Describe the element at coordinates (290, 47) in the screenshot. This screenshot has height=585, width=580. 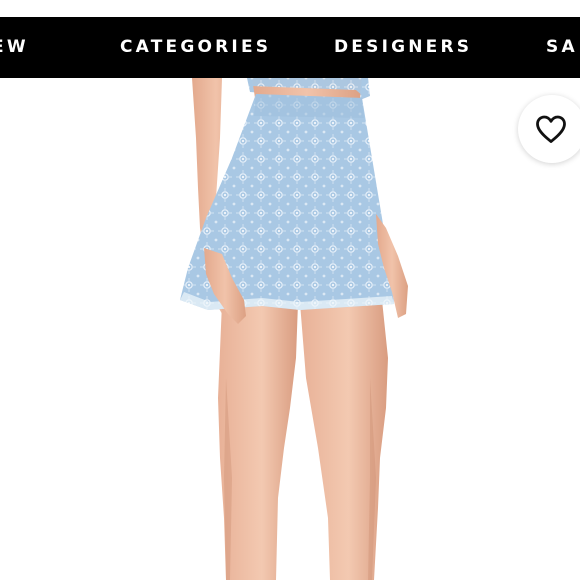
I see `category-nav-bar: EW CATEGORIES DESIGNERS SA` at that location.